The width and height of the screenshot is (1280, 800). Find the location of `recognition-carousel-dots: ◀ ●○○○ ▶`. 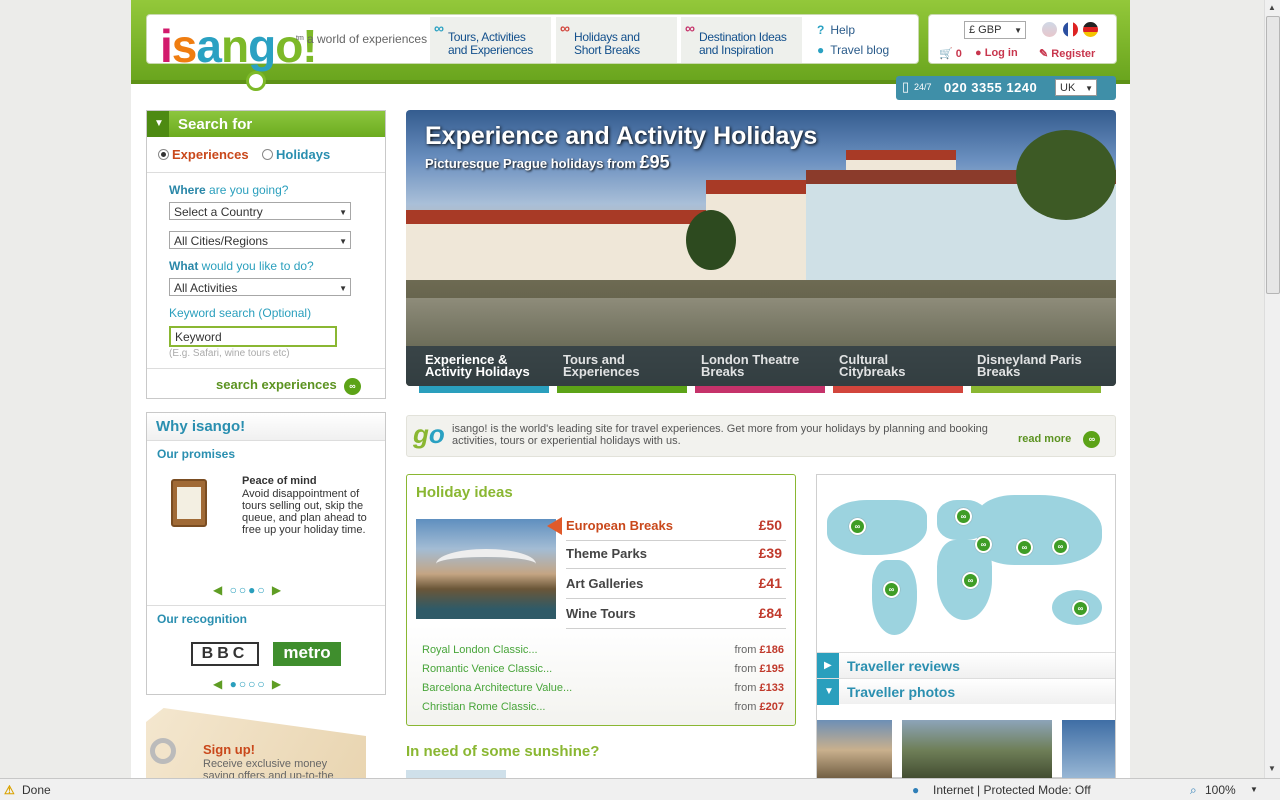

recognition-carousel-dots: ◀ ●○○○ ▶ is located at coordinates (248, 684).